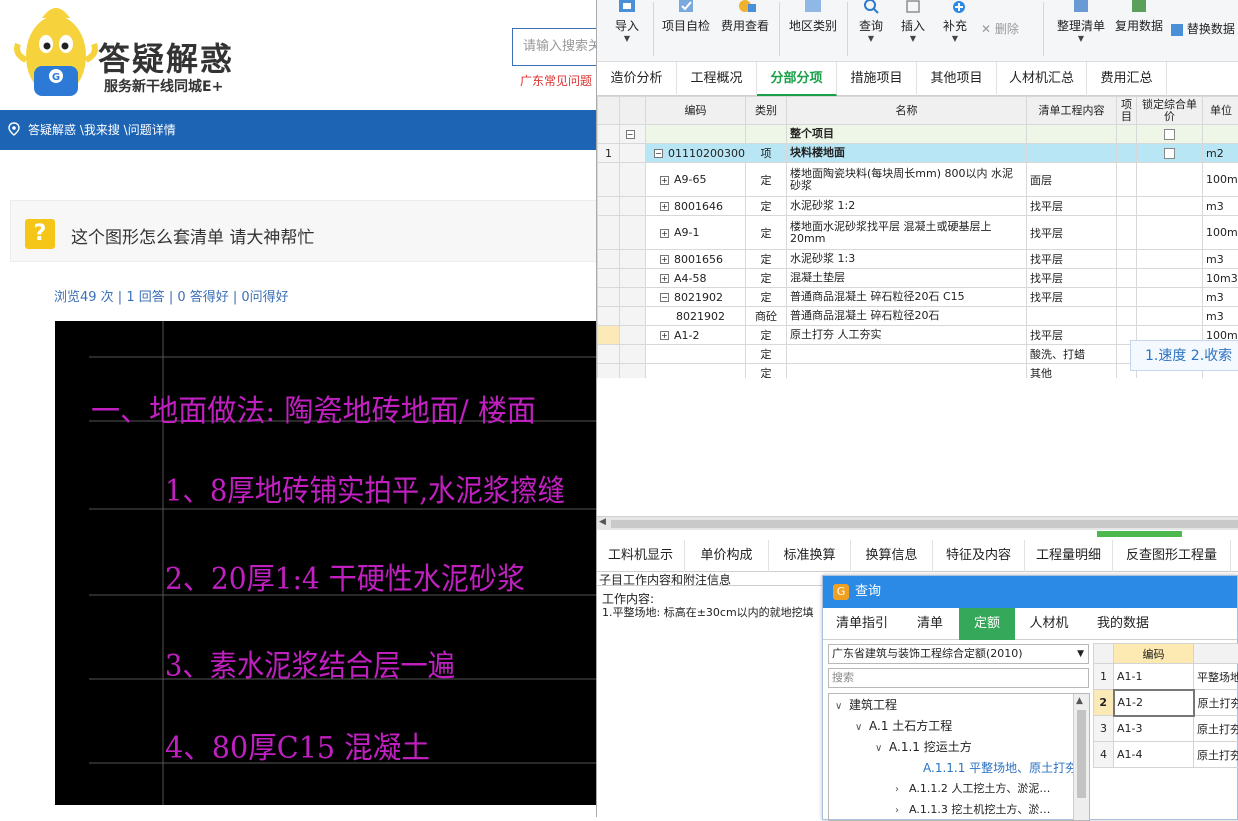 The height and width of the screenshot is (821, 1238). I want to click on cell-name: 混凝土垫层, so click(907, 278).